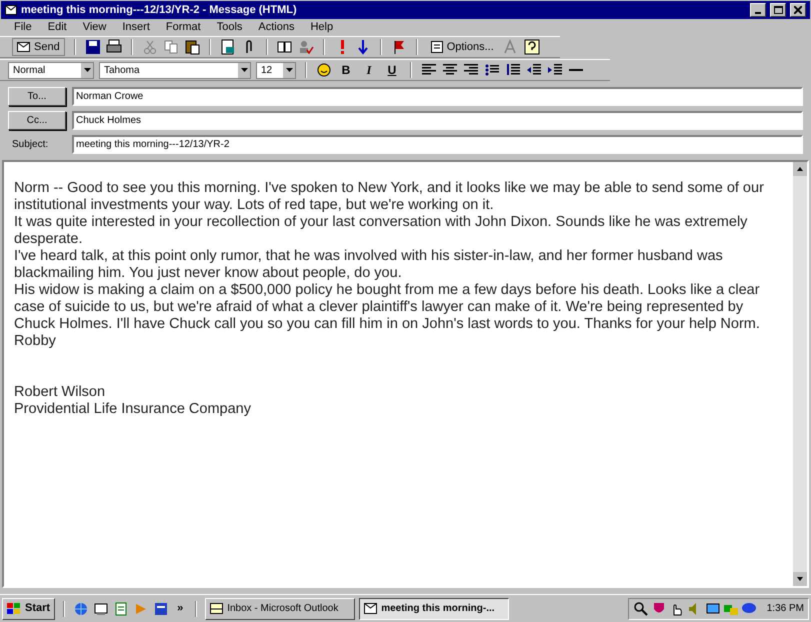 The width and height of the screenshot is (811, 622). Describe the element at coordinates (29, 609) in the screenshot. I see `start-button: Start` at that location.